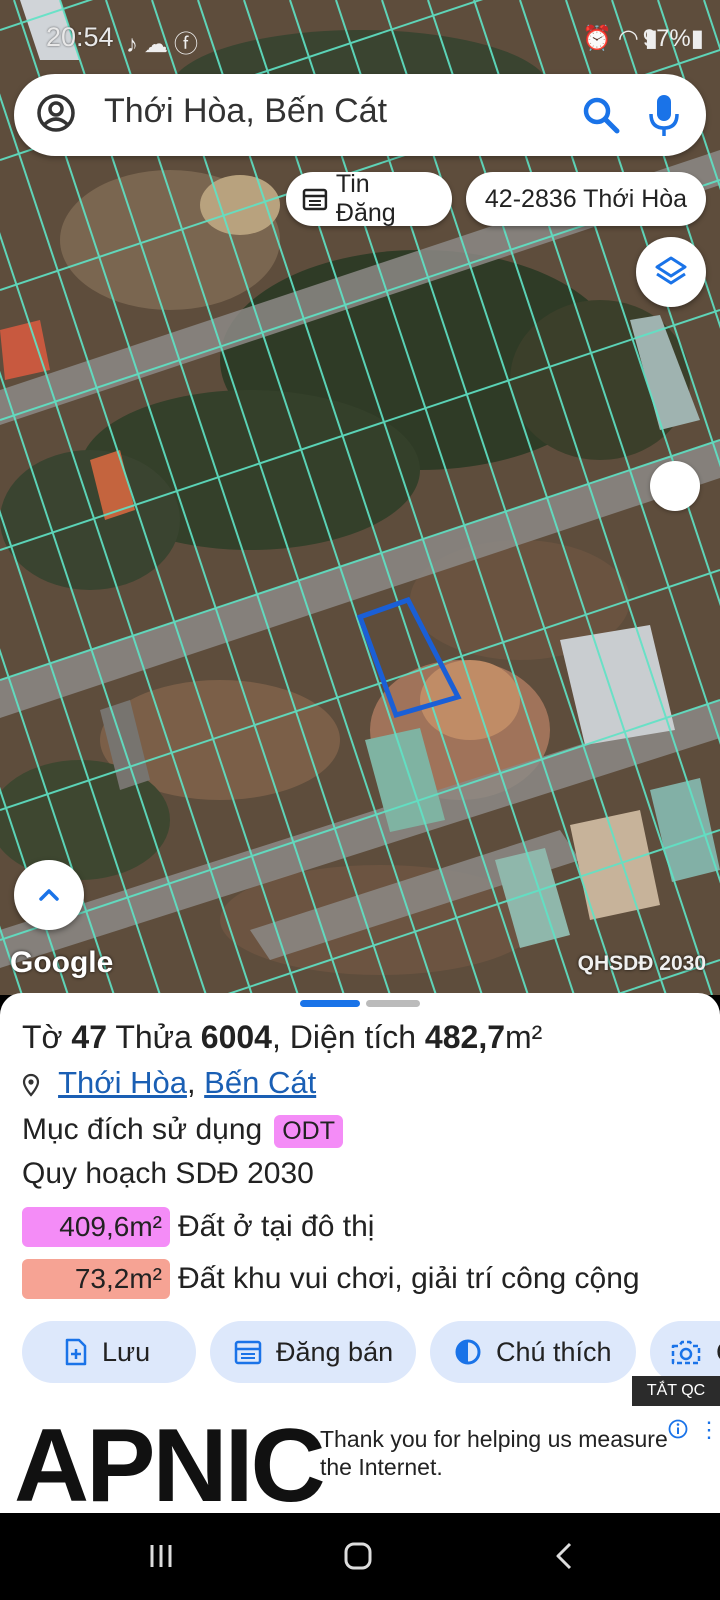  I want to click on search-bar: Thới Hòa, Bến Cát, so click(360, 115).